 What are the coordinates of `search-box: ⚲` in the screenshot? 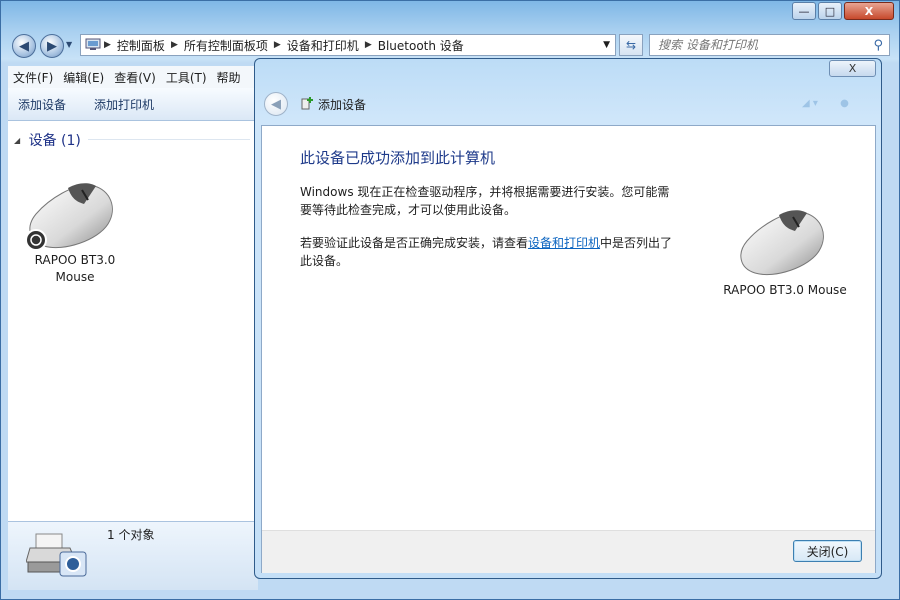 It's located at (769, 45).